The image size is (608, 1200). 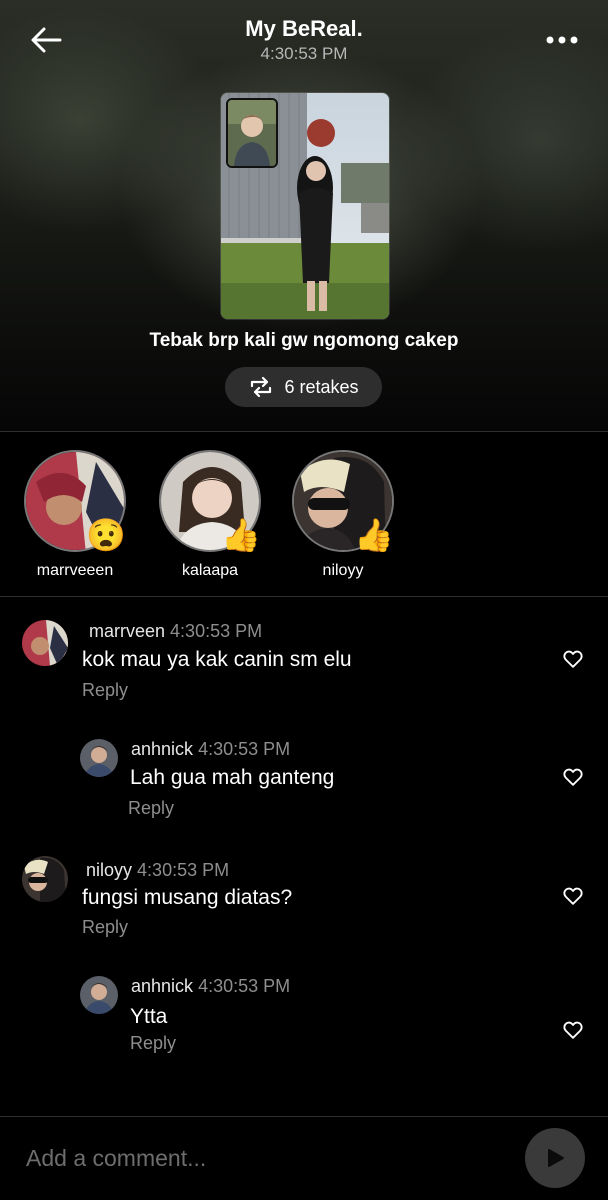 I want to click on comment-text: Ytta, so click(x=149, y=1016).